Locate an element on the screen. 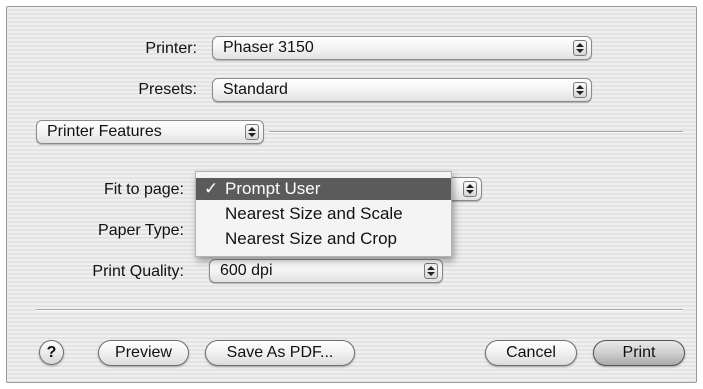 This screenshot has height=389, width=703. menu-item-label: Nearest Size and Crop is located at coordinates (311, 238).